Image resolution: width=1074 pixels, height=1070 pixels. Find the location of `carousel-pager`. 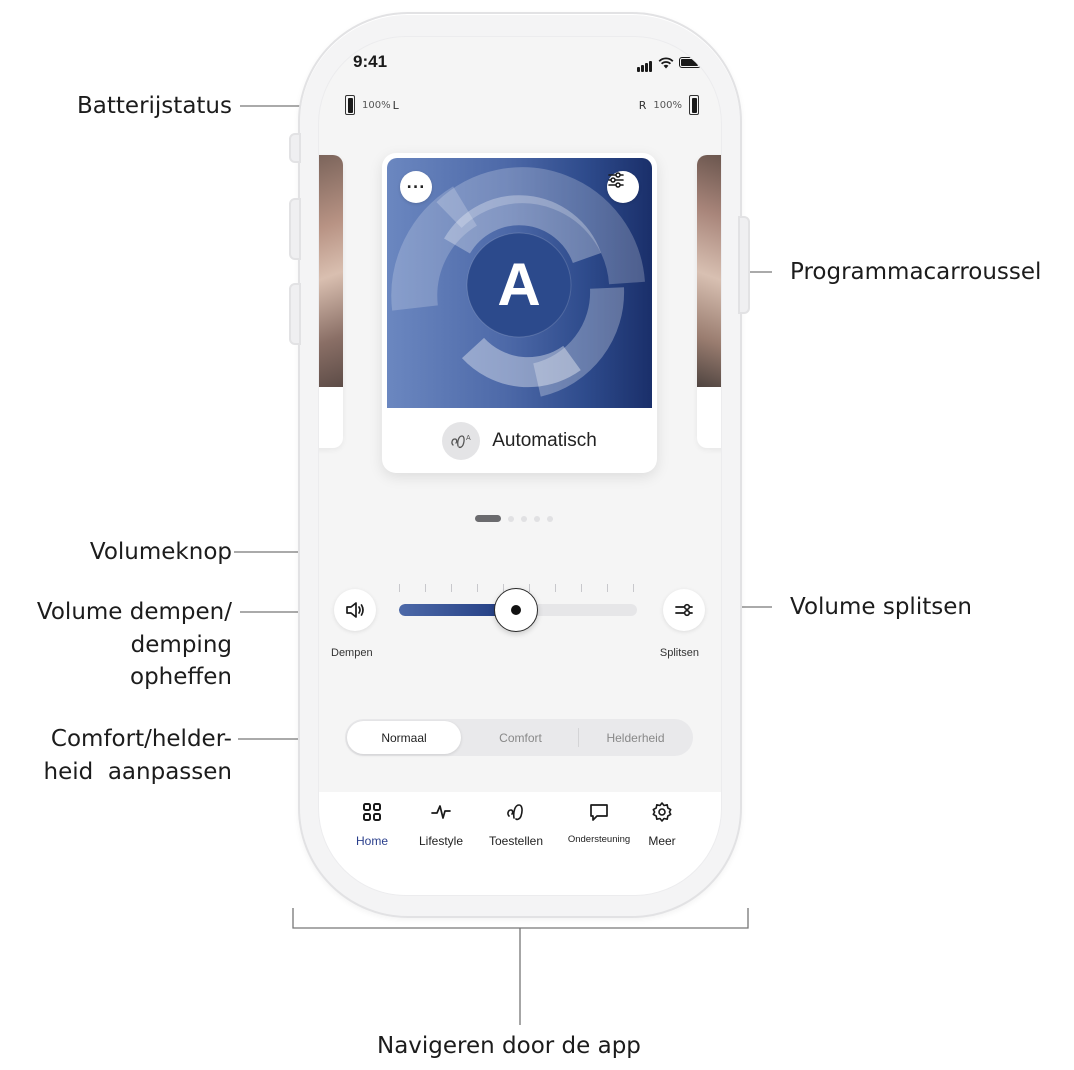

carousel-pager is located at coordinates (514, 518).